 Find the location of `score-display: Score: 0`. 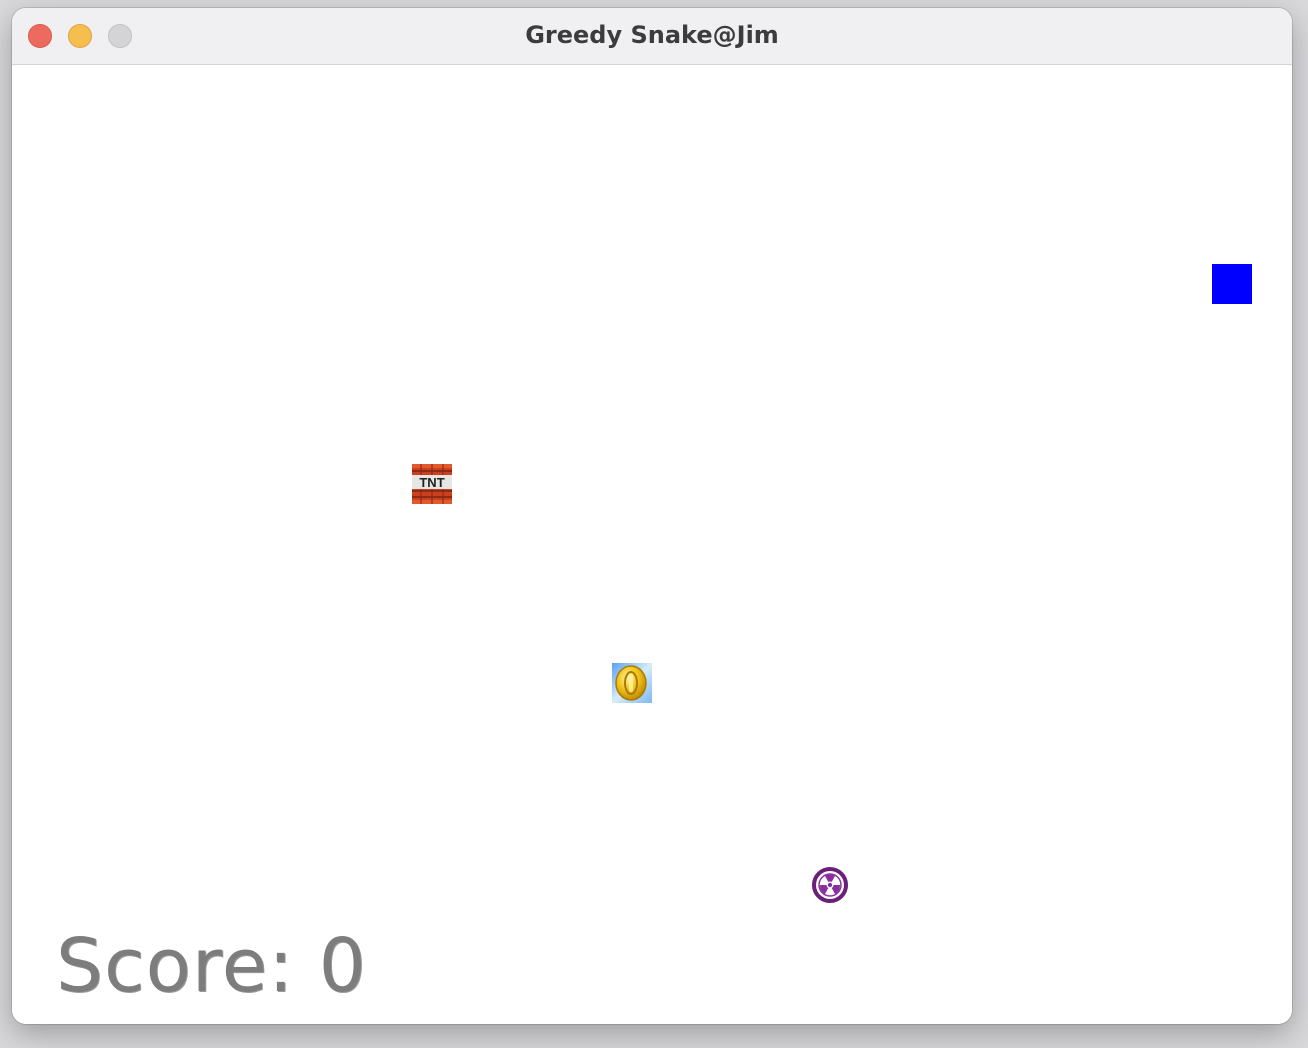

score-display: Score: 0 is located at coordinates (211, 966).